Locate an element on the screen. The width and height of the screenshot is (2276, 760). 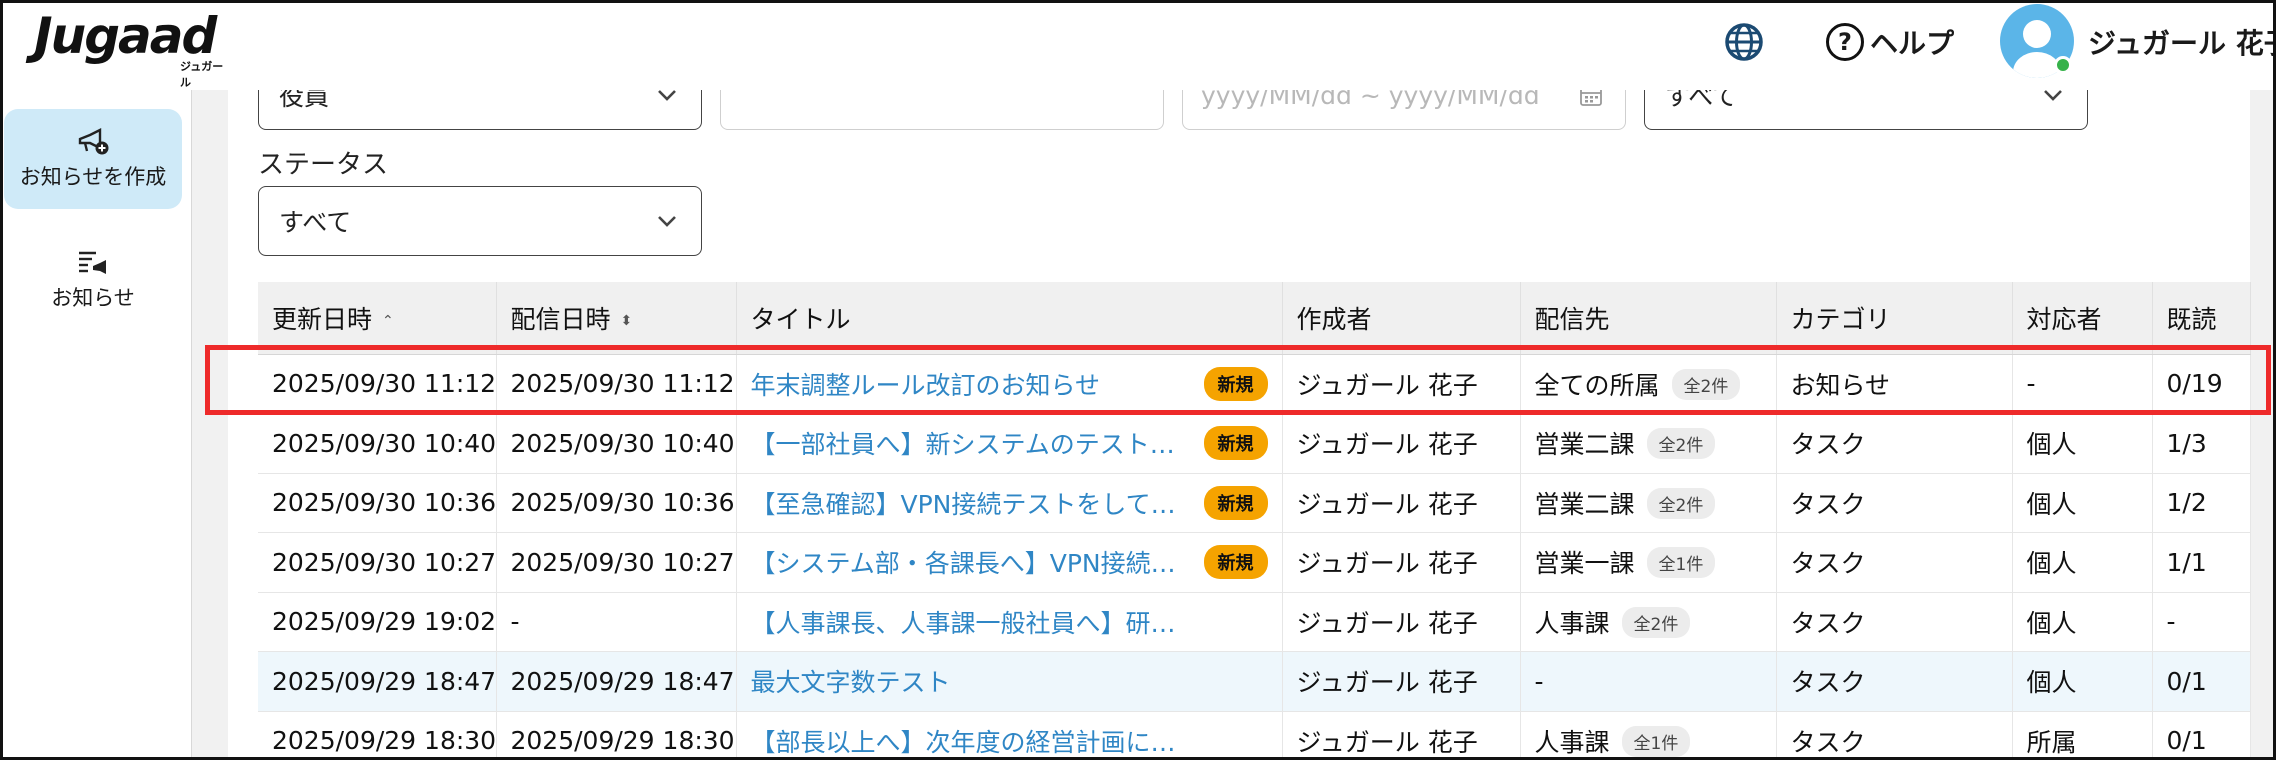
status-select: すべて is located at coordinates (480, 221).